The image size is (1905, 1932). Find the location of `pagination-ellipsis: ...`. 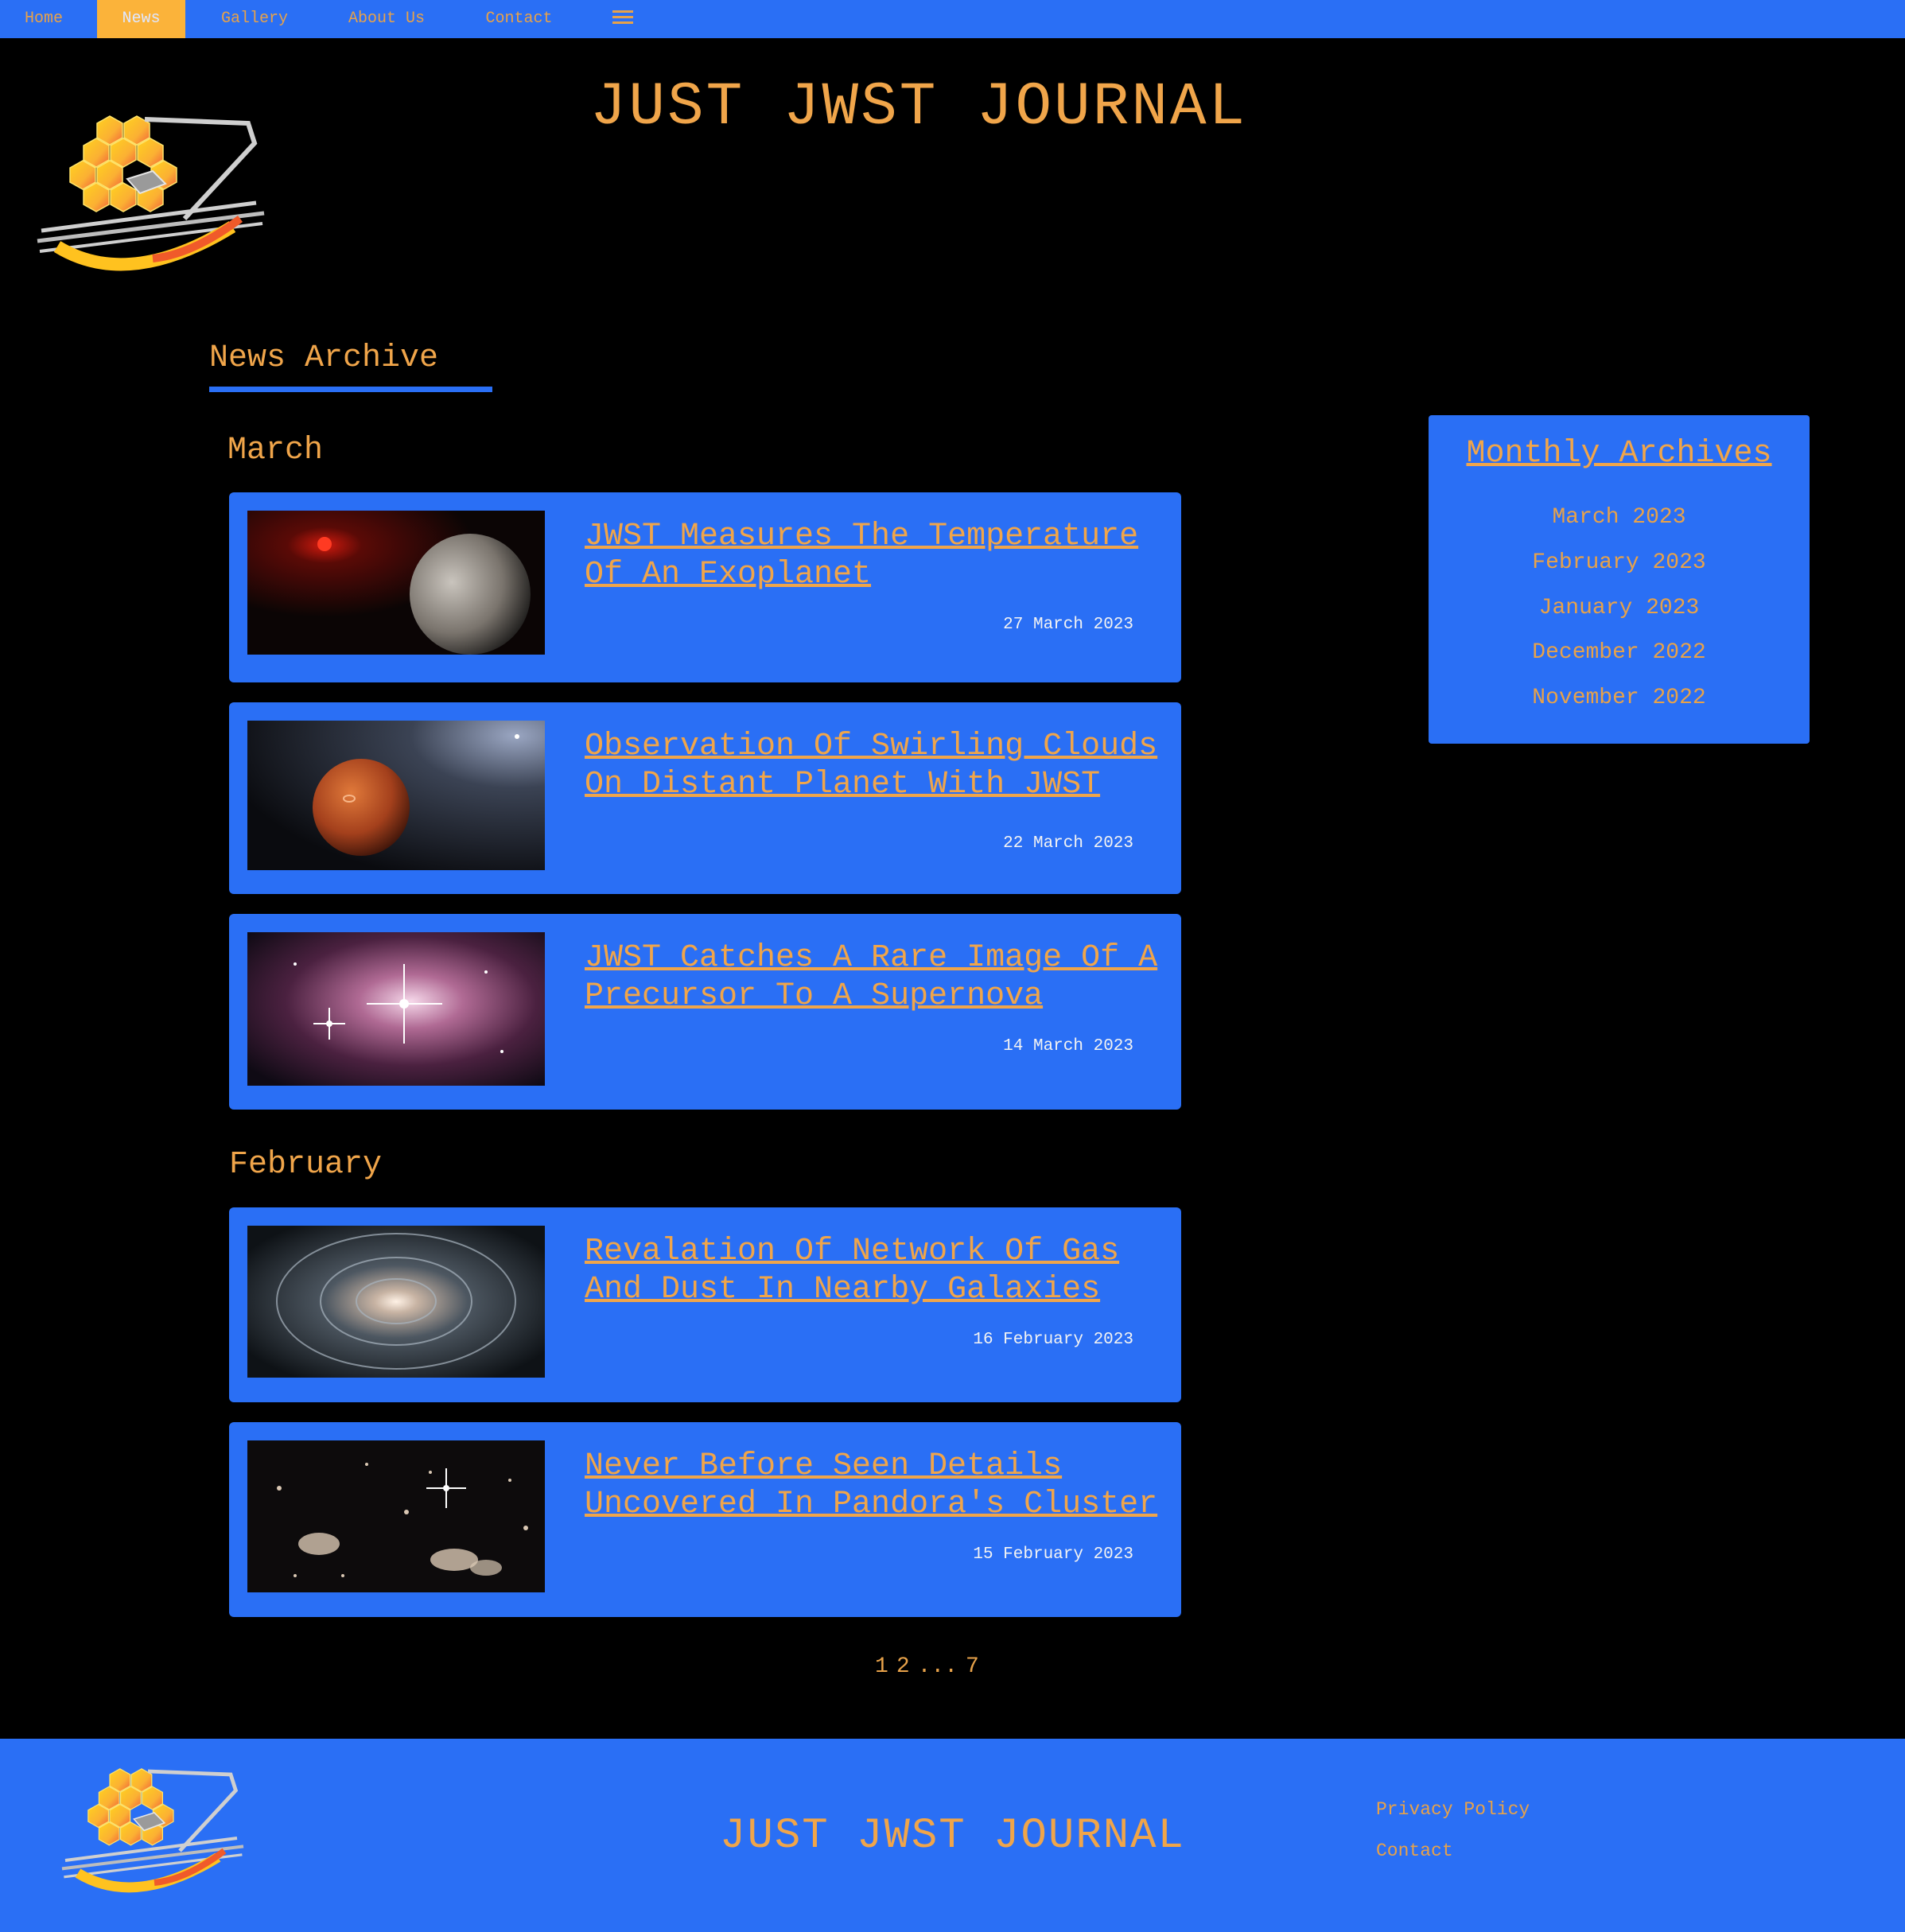

pagination-ellipsis: ... is located at coordinates (937, 1666).